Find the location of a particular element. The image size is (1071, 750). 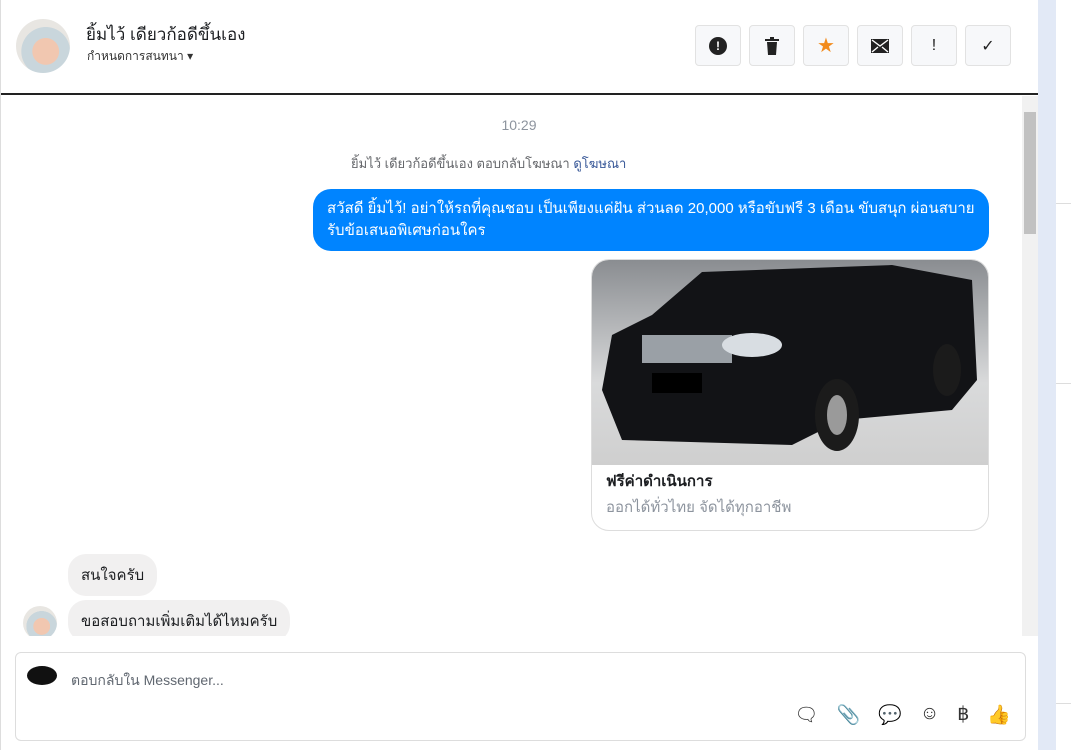

caret-down-icon: ▾ is located at coordinates (190, 56).